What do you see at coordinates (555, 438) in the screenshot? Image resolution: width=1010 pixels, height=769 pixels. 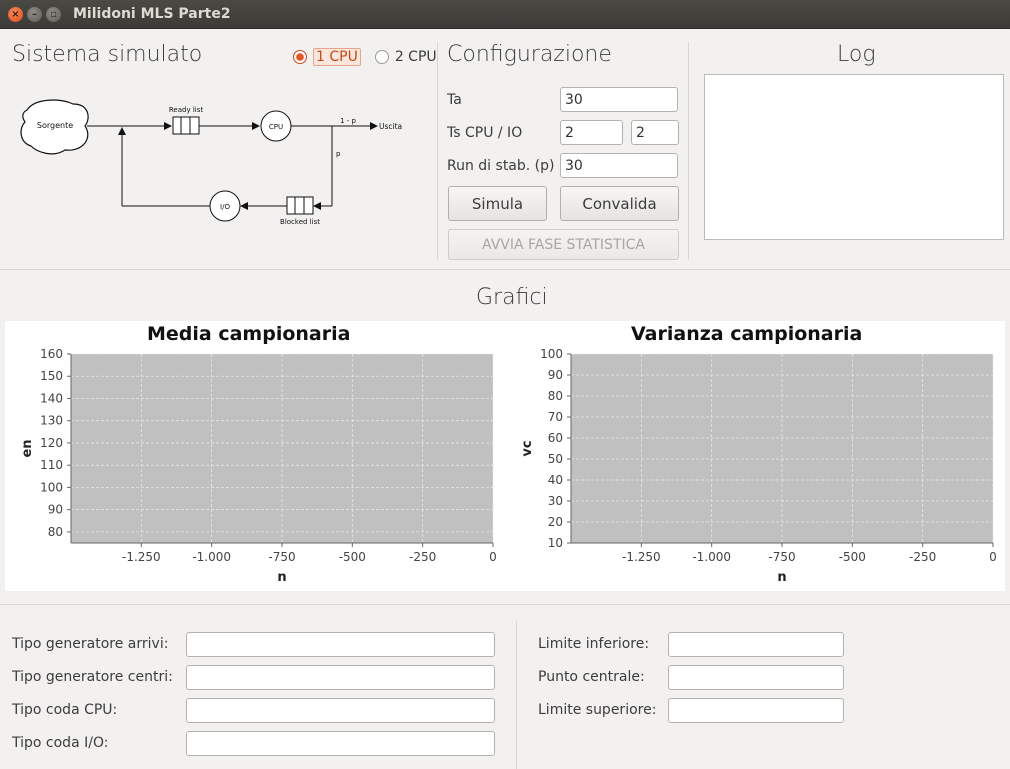 I see `y-tick-label: 60` at bounding box center [555, 438].